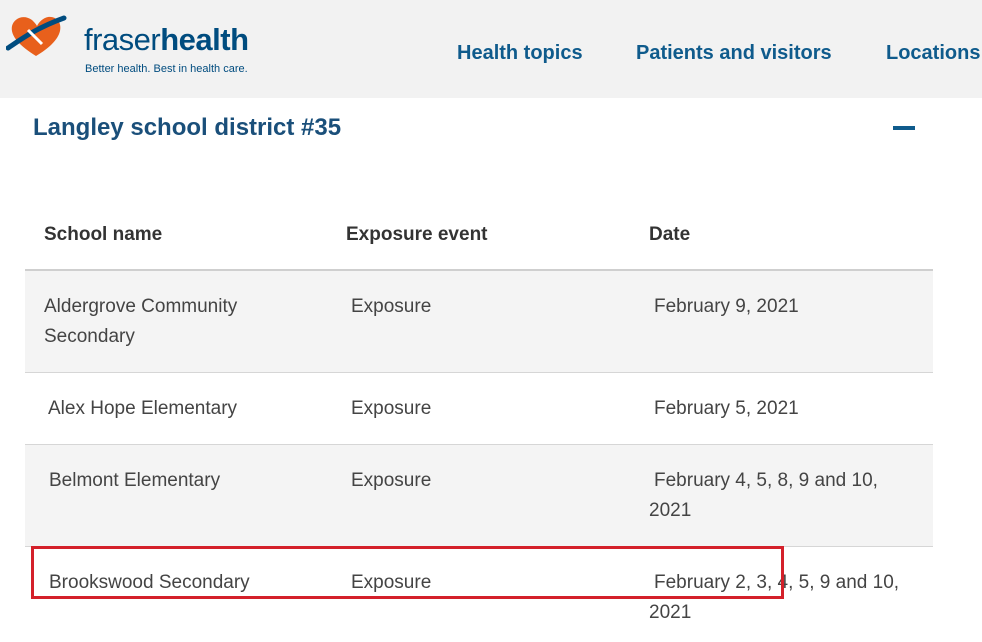 This screenshot has width=982, height=642. What do you see at coordinates (670, 234) in the screenshot?
I see `column-header-date: Date` at bounding box center [670, 234].